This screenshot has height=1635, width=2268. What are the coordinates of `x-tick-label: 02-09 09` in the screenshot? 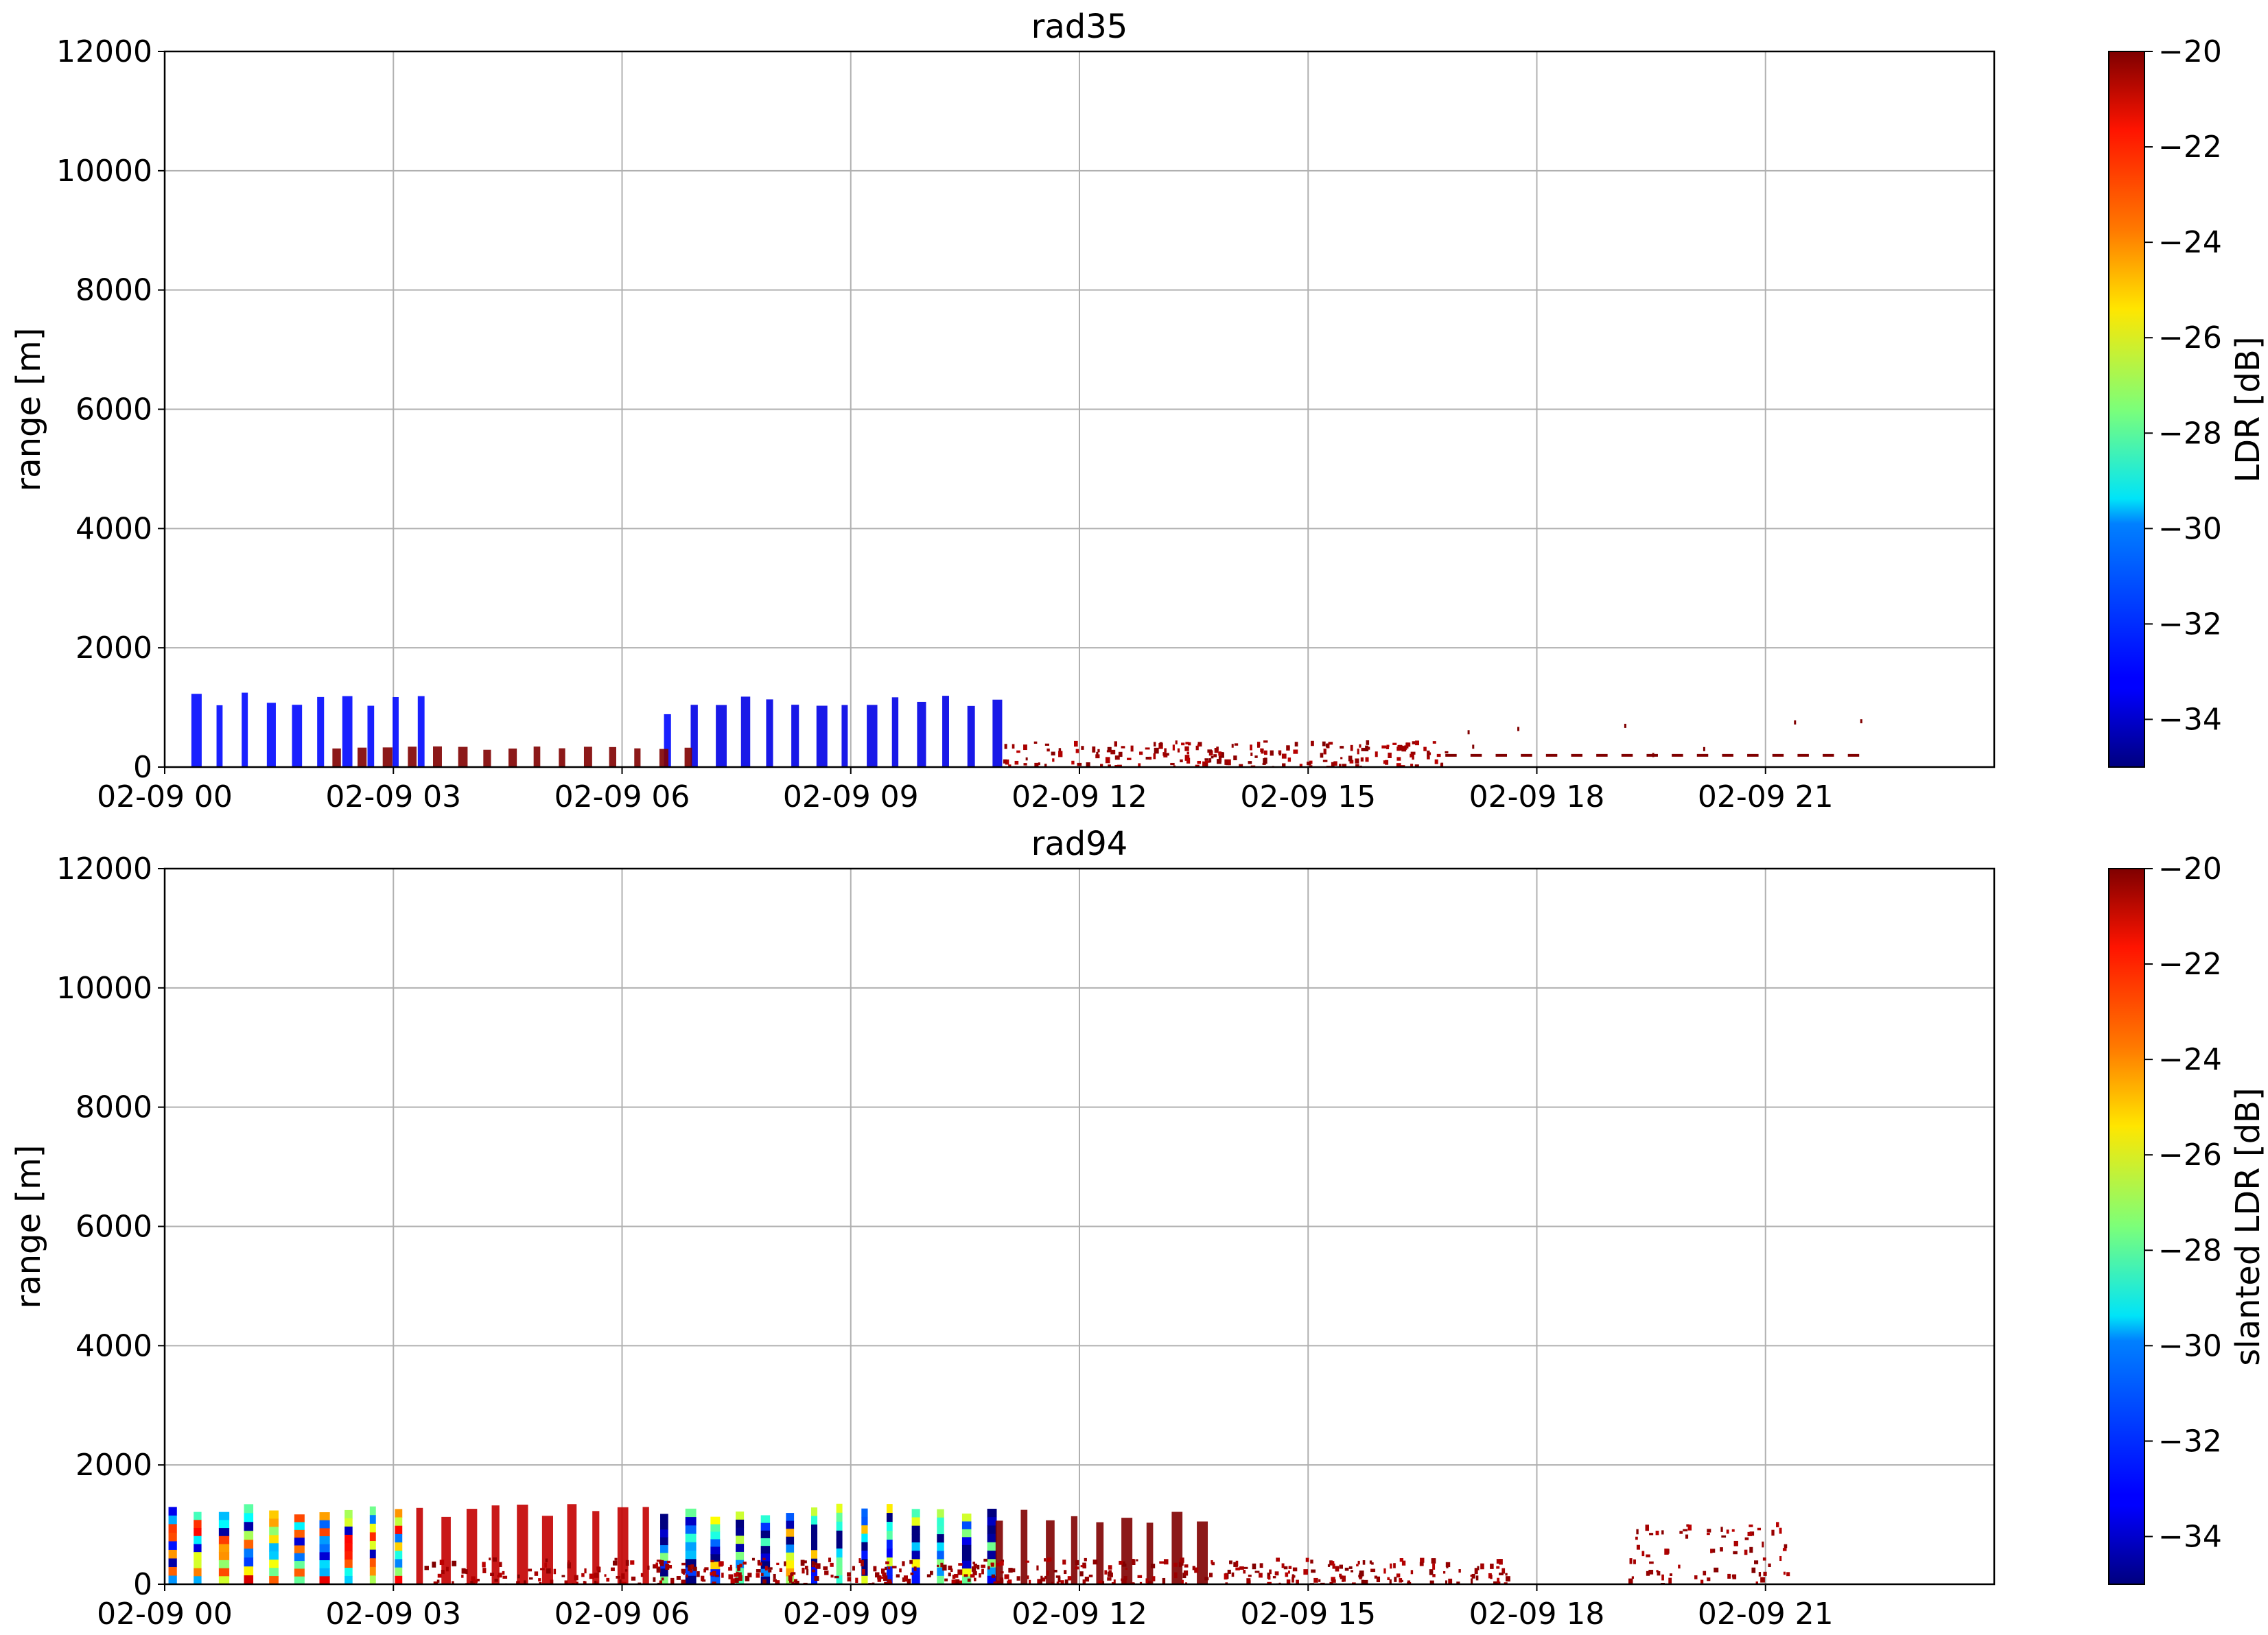 It's located at (851, 796).